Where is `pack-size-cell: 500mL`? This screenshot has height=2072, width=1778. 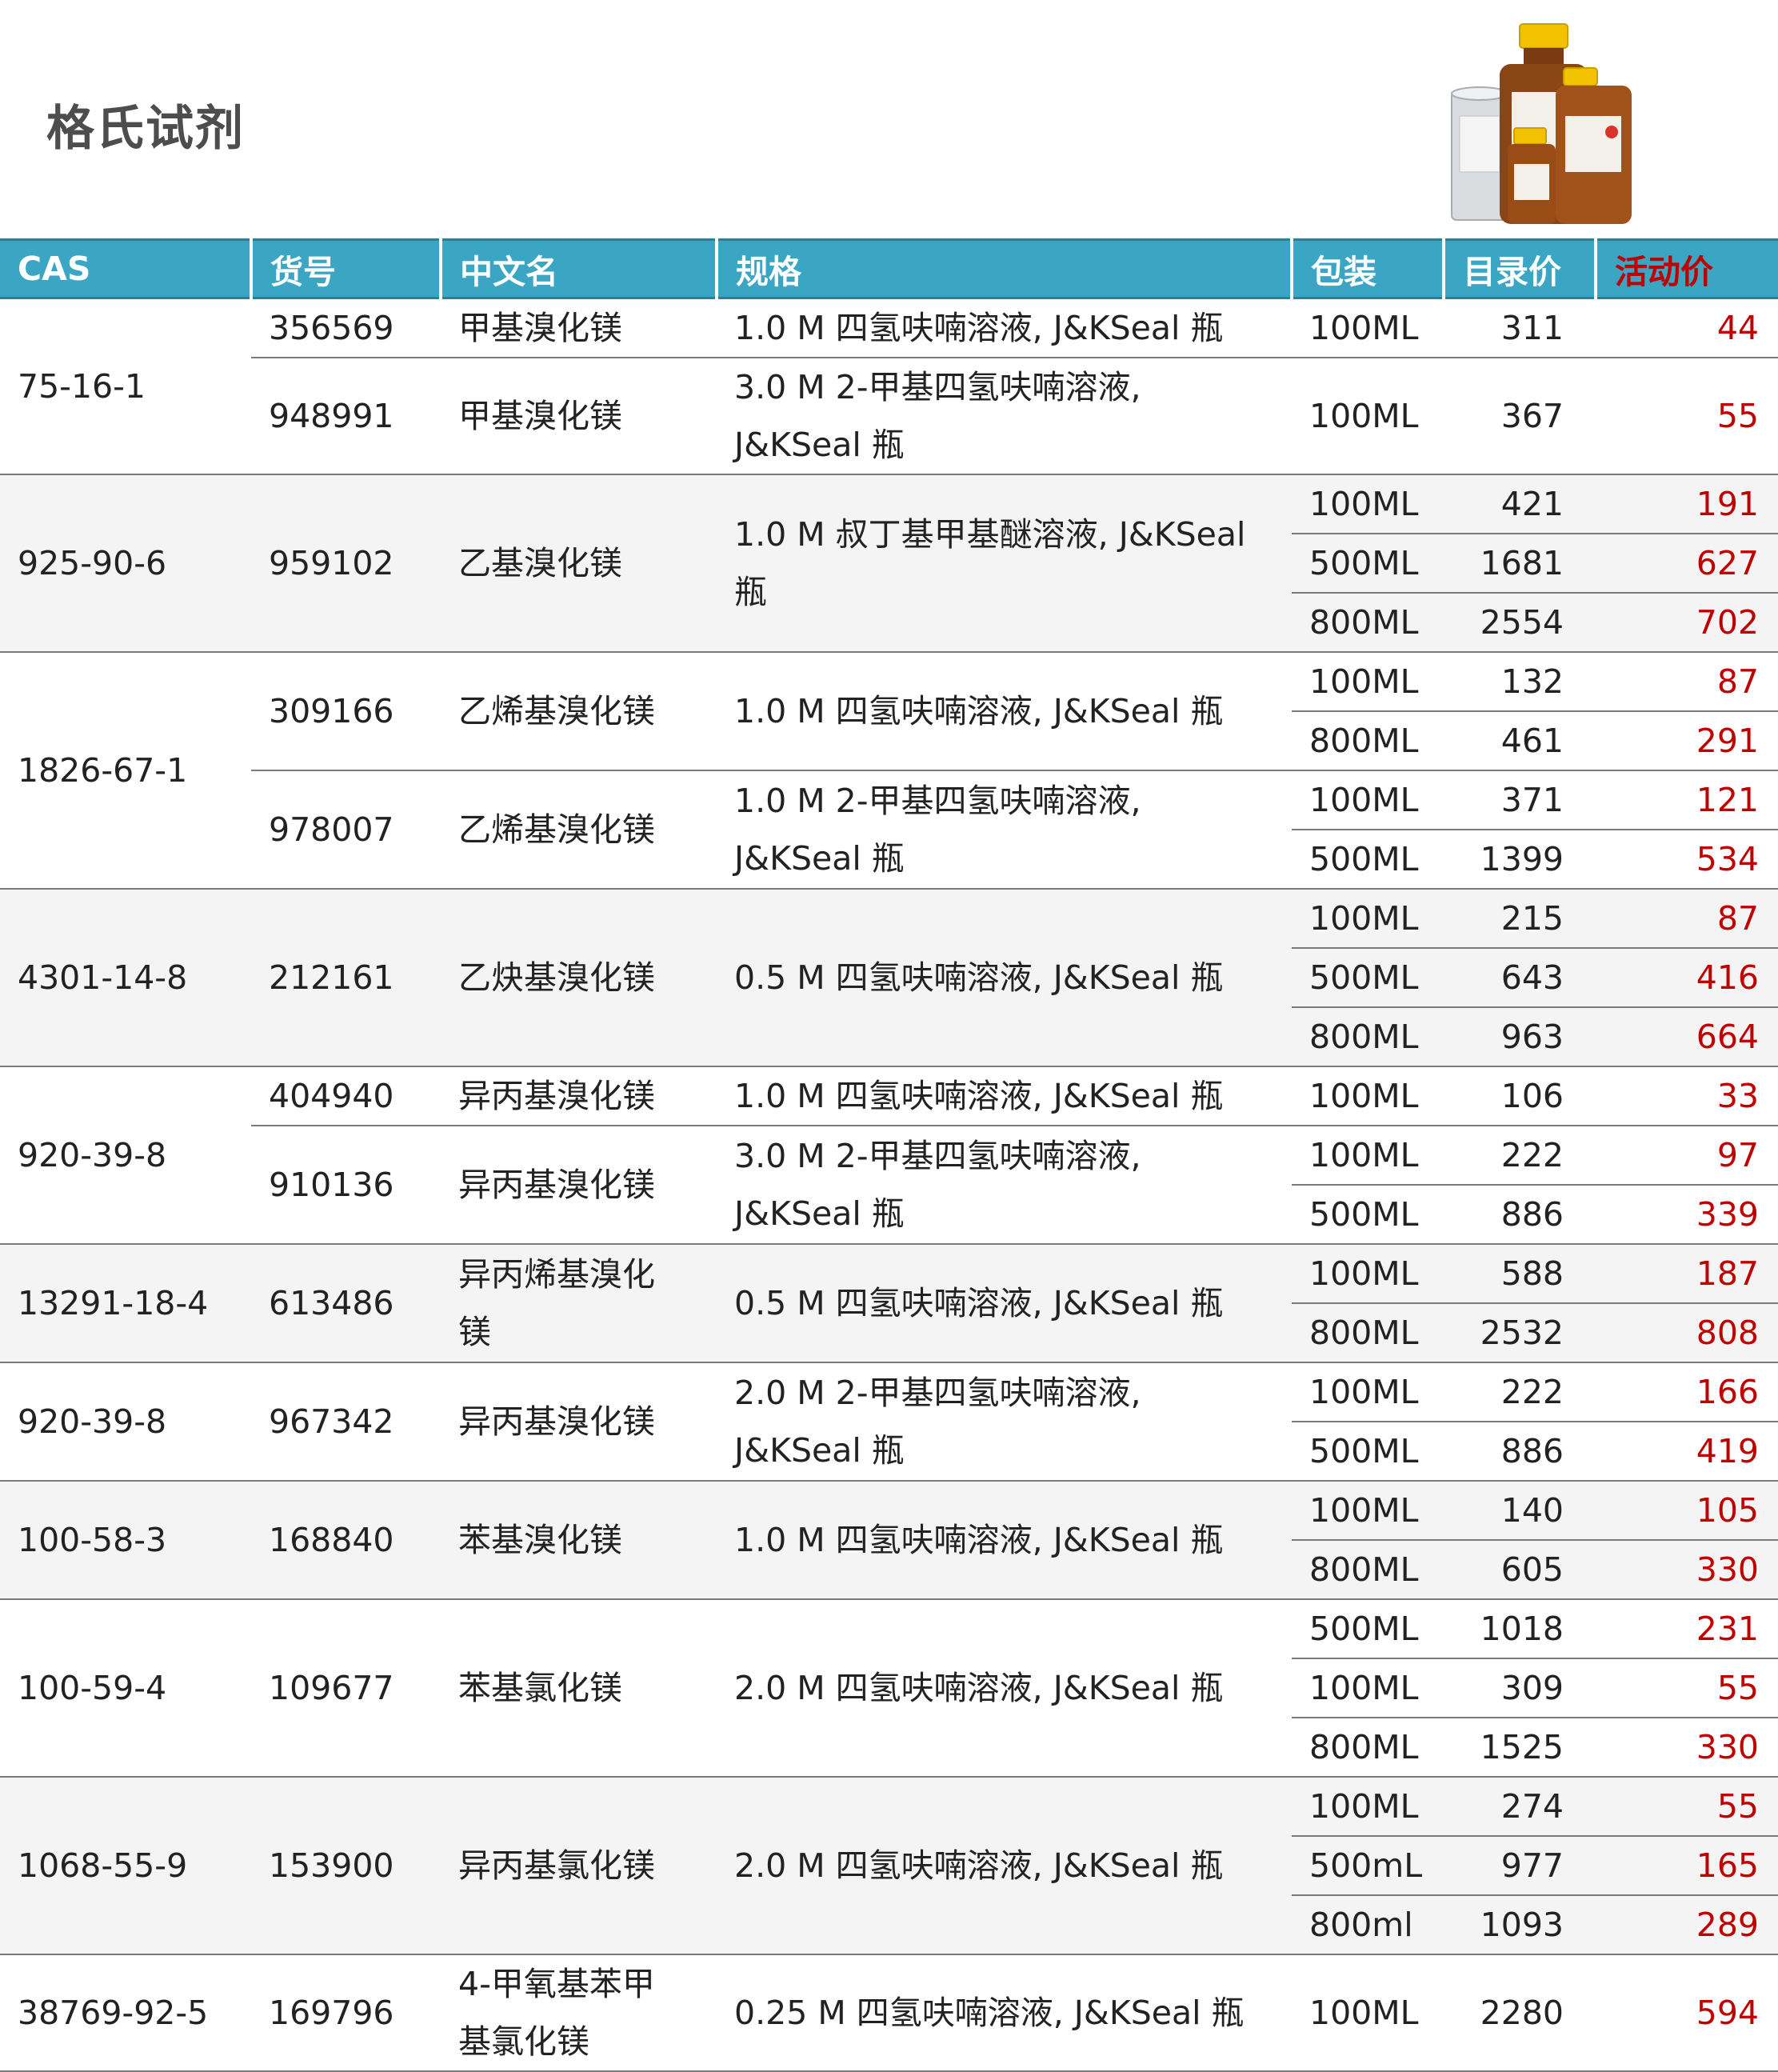 pack-size-cell: 500mL is located at coordinates (1368, 1865).